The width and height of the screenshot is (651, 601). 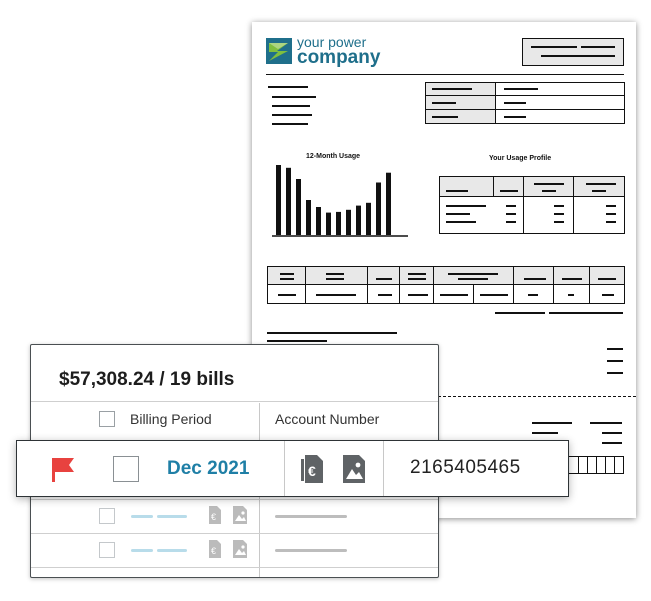 I want to click on column-header-billing-period: Billing Period, so click(x=171, y=419).